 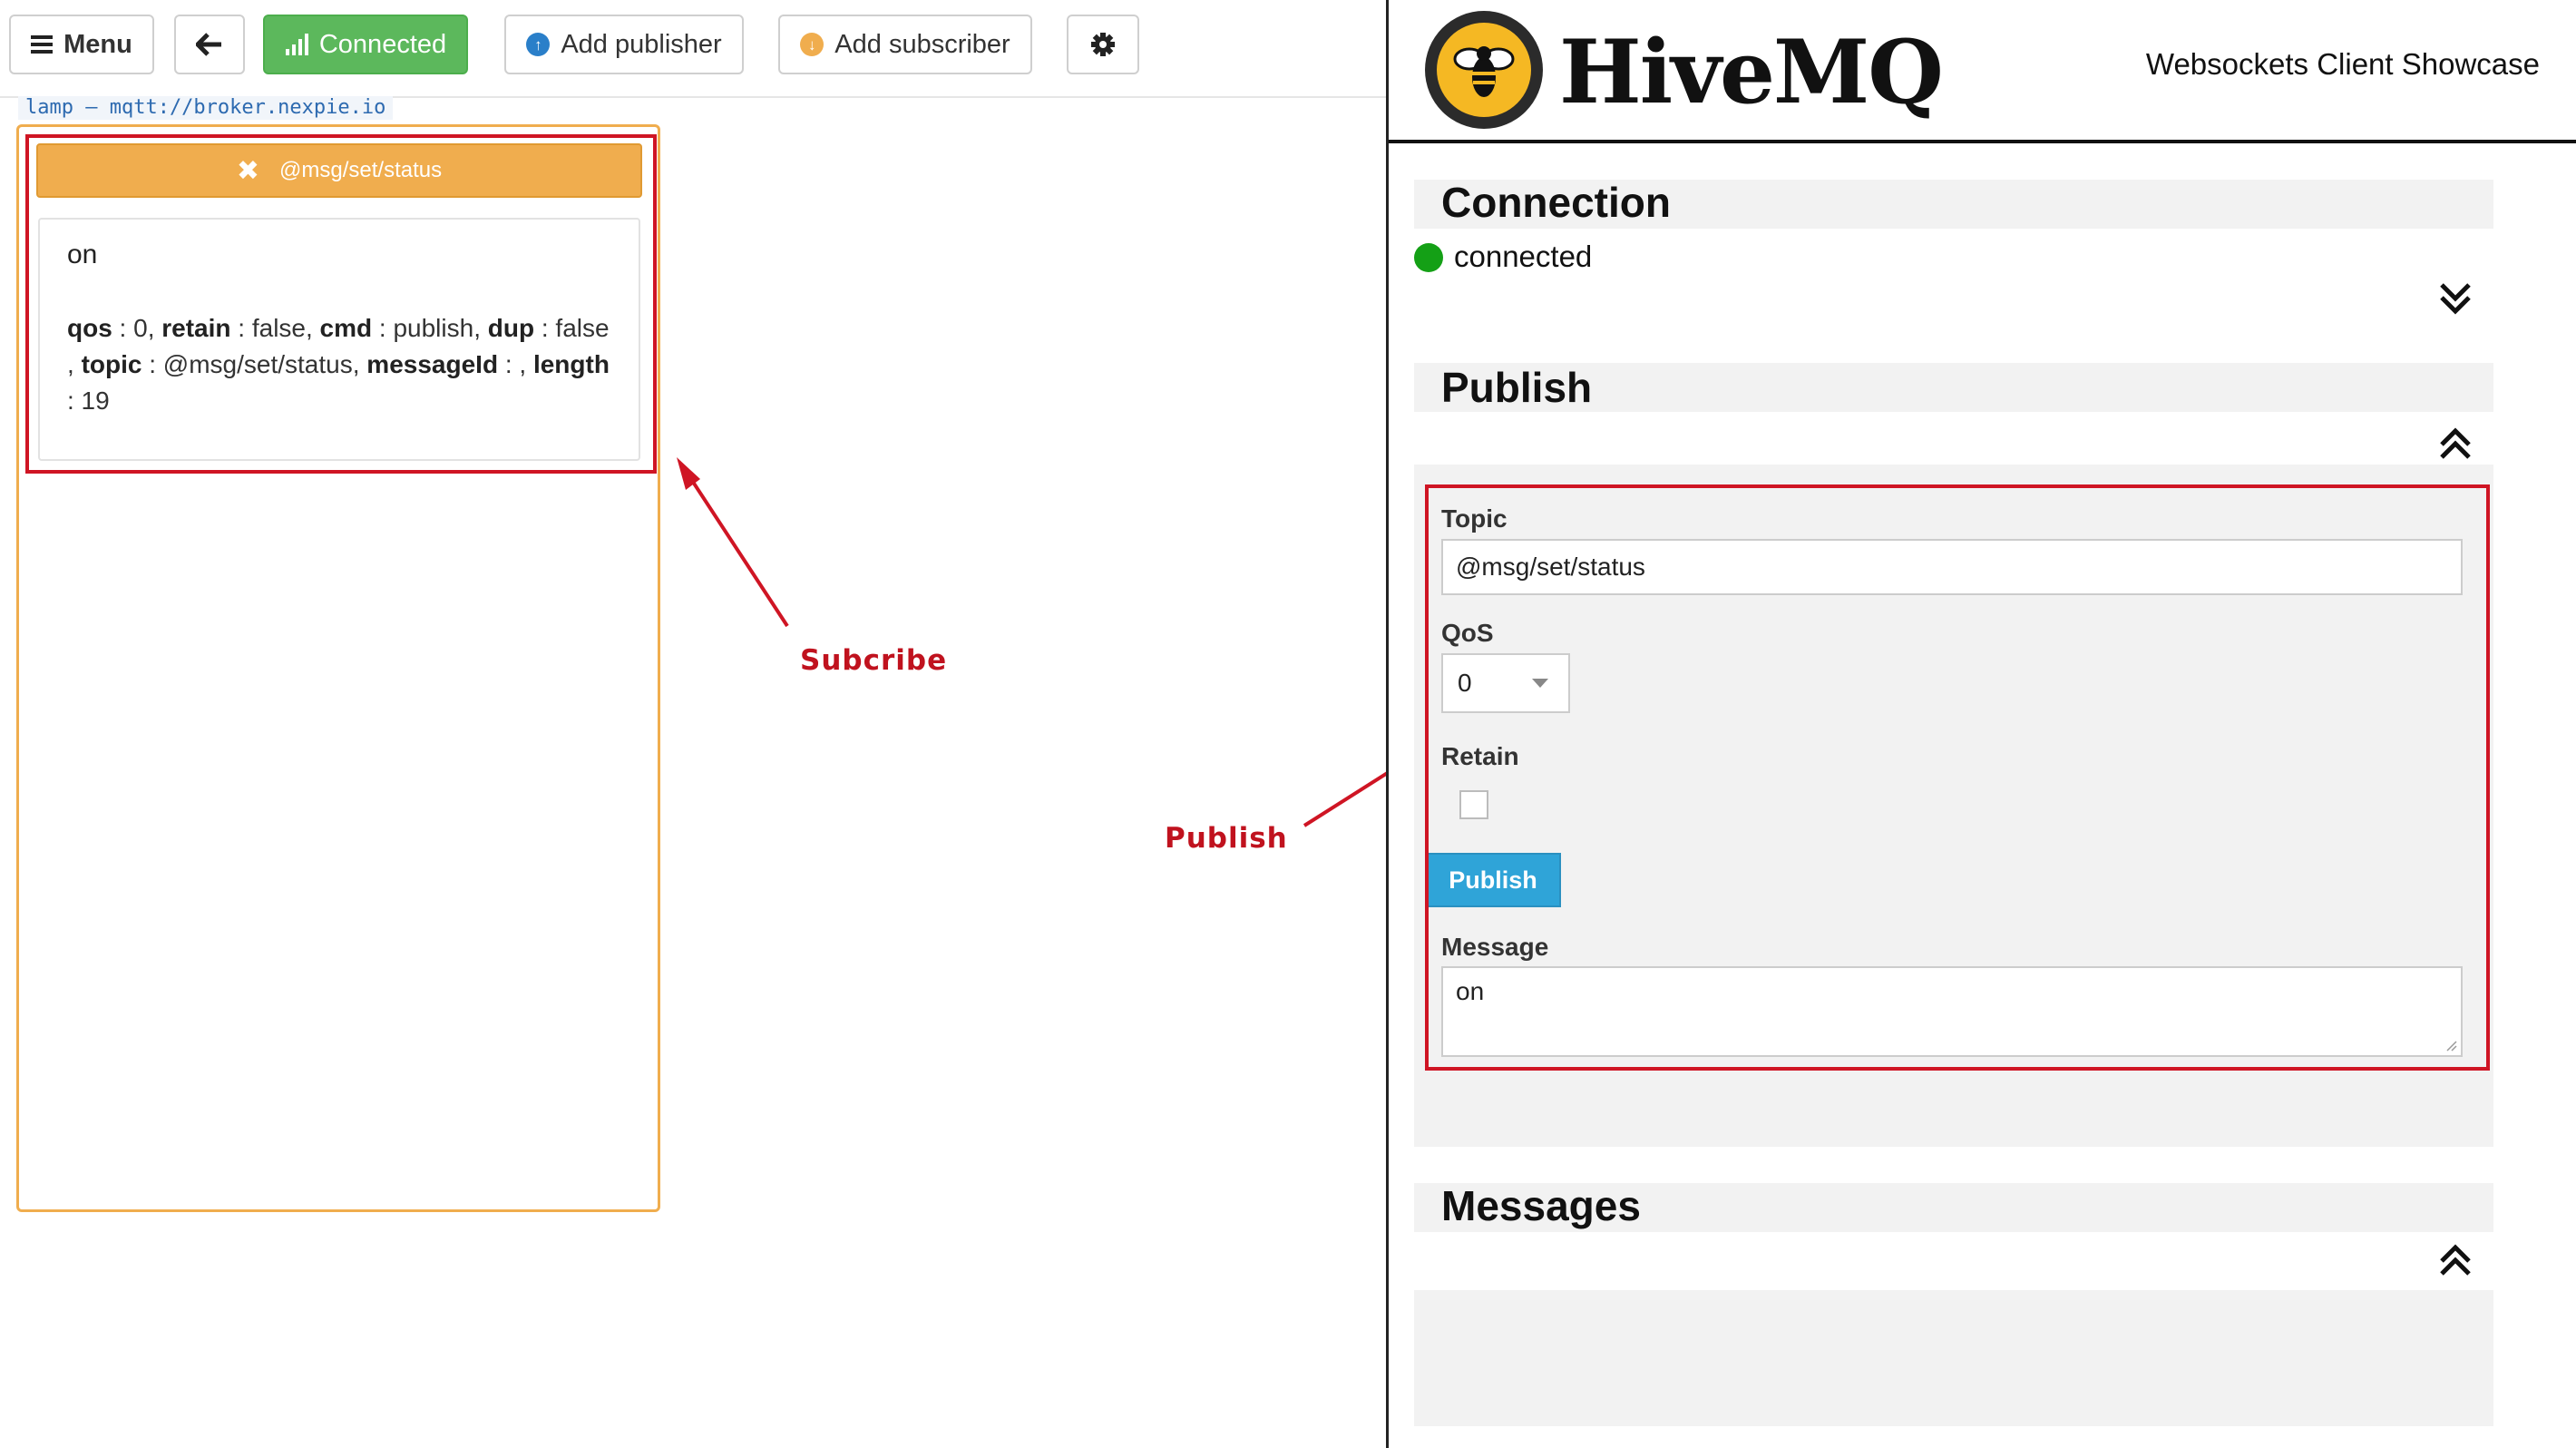 I want to click on menu-button: Menu, so click(x=81, y=44).